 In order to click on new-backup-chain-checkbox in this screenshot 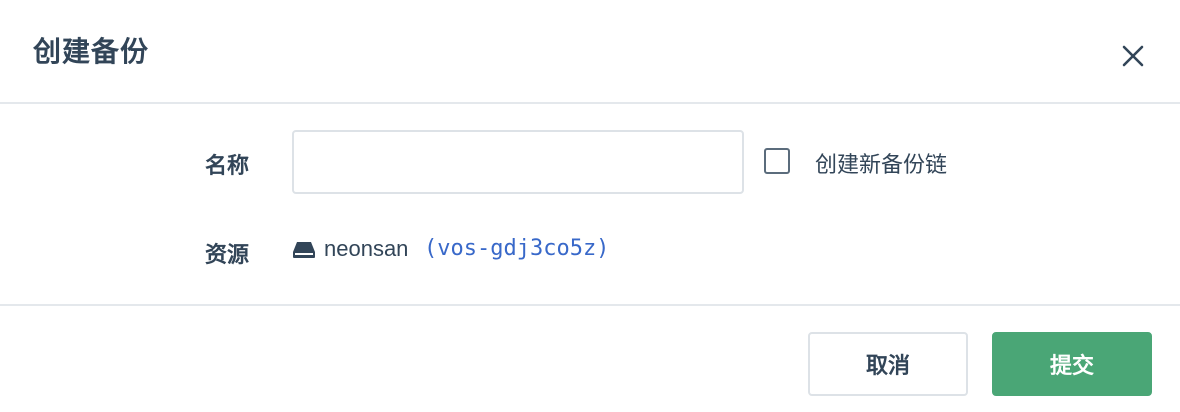, I will do `click(777, 161)`.